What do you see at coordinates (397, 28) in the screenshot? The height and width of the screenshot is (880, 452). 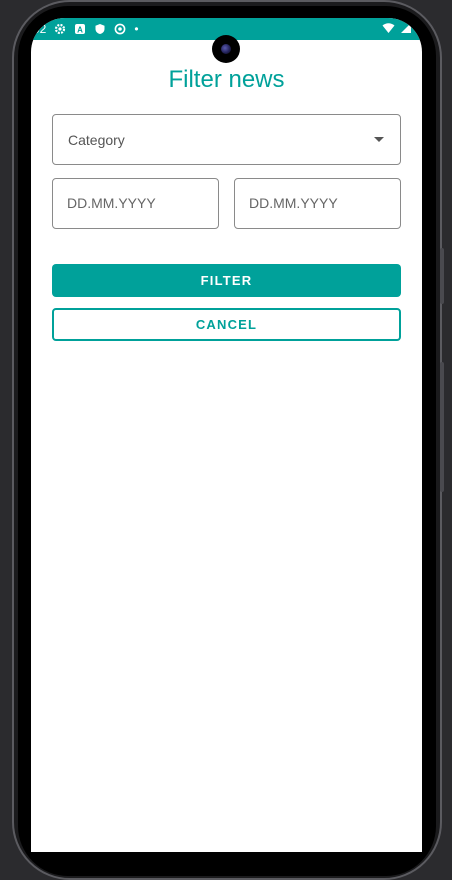 I see `status-right` at bounding box center [397, 28].